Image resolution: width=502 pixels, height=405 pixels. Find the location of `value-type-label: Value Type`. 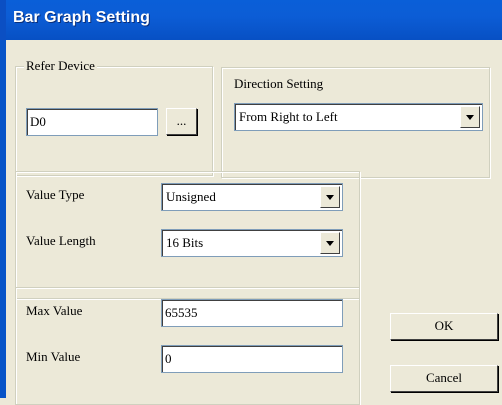

value-type-label: Value Type is located at coordinates (55, 194).